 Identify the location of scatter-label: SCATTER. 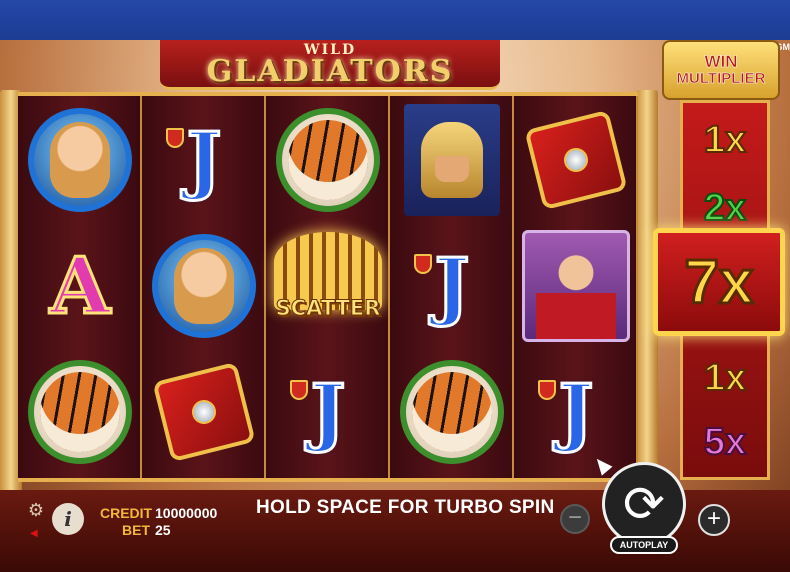
(328, 308).